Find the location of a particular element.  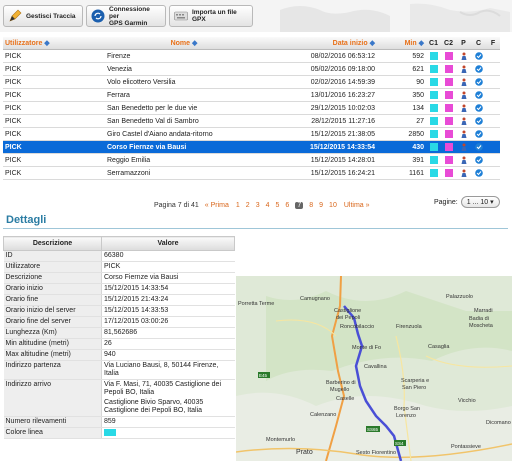

col-header-date-label: Data inizio is located at coordinates (350, 43).